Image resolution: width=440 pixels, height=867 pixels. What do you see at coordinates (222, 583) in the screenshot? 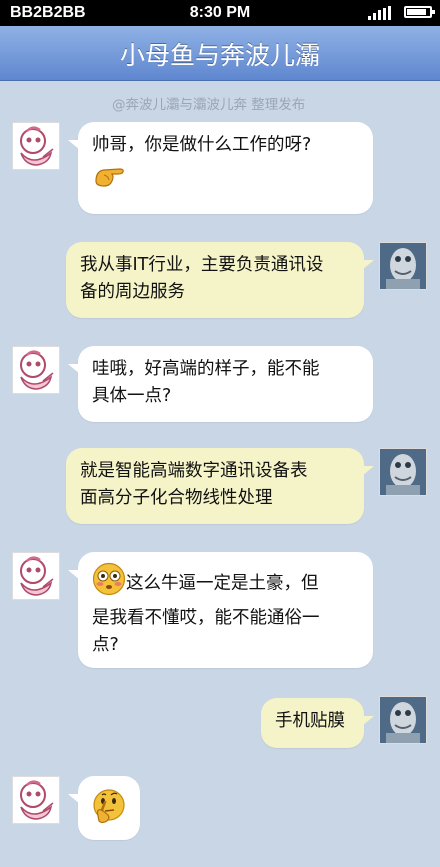
I see `message-text: 这么牛逼一定是土豪，但` at bounding box center [222, 583].